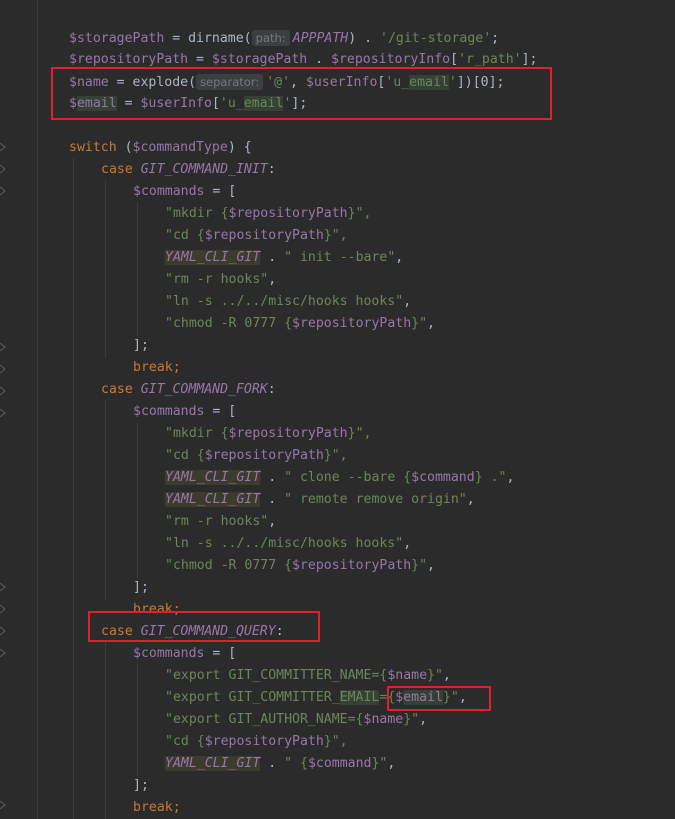 The height and width of the screenshot is (819, 675). Describe the element at coordinates (296, 720) in the screenshot. I see `code-line: "export GIT_AUTHOR_NAME={$name}",` at that location.